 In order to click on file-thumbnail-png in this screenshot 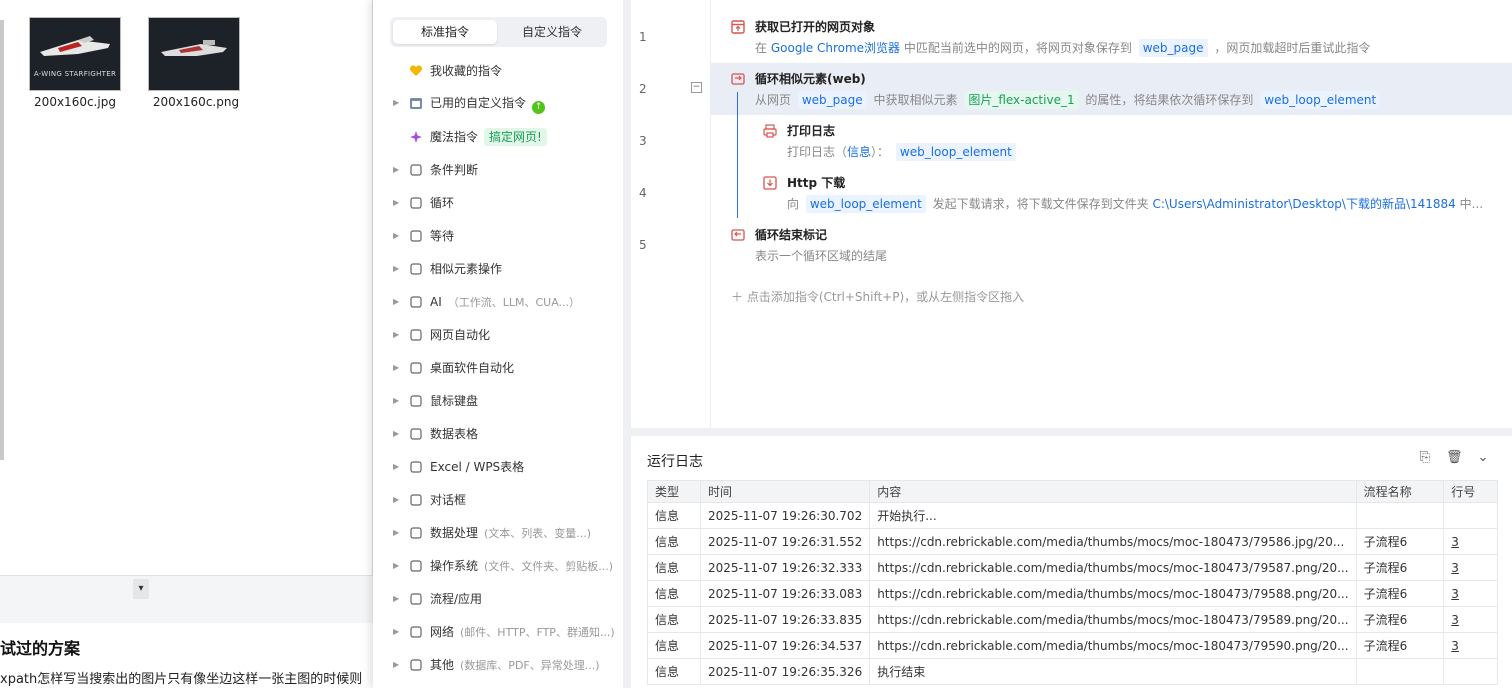, I will do `click(194, 54)`.